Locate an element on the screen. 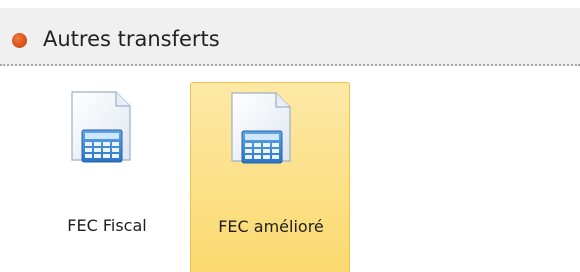 The width and height of the screenshot is (580, 272). tile-label: FEC amélioré is located at coordinates (271, 226).